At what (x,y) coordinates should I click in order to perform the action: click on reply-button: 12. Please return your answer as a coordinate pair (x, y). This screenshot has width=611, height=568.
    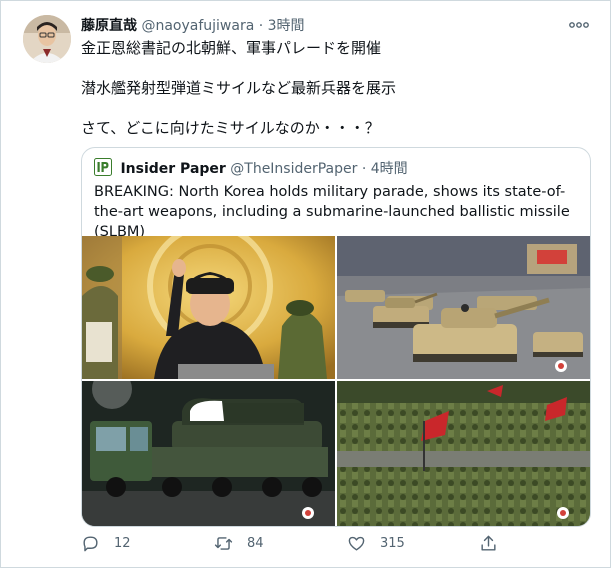
    Looking at the image, I should click on (106, 543).